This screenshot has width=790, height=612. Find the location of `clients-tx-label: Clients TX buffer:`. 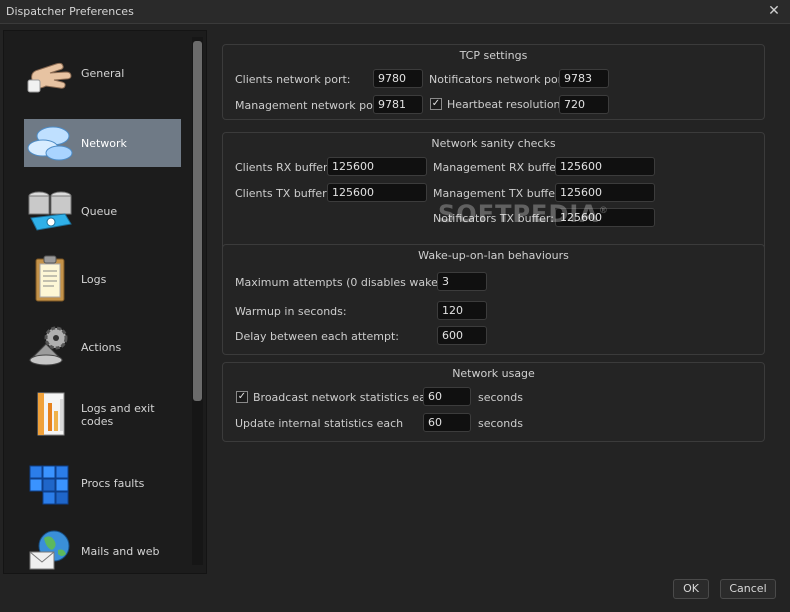

clients-tx-label: Clients TX buffer: is located at coordinates (283, 193).